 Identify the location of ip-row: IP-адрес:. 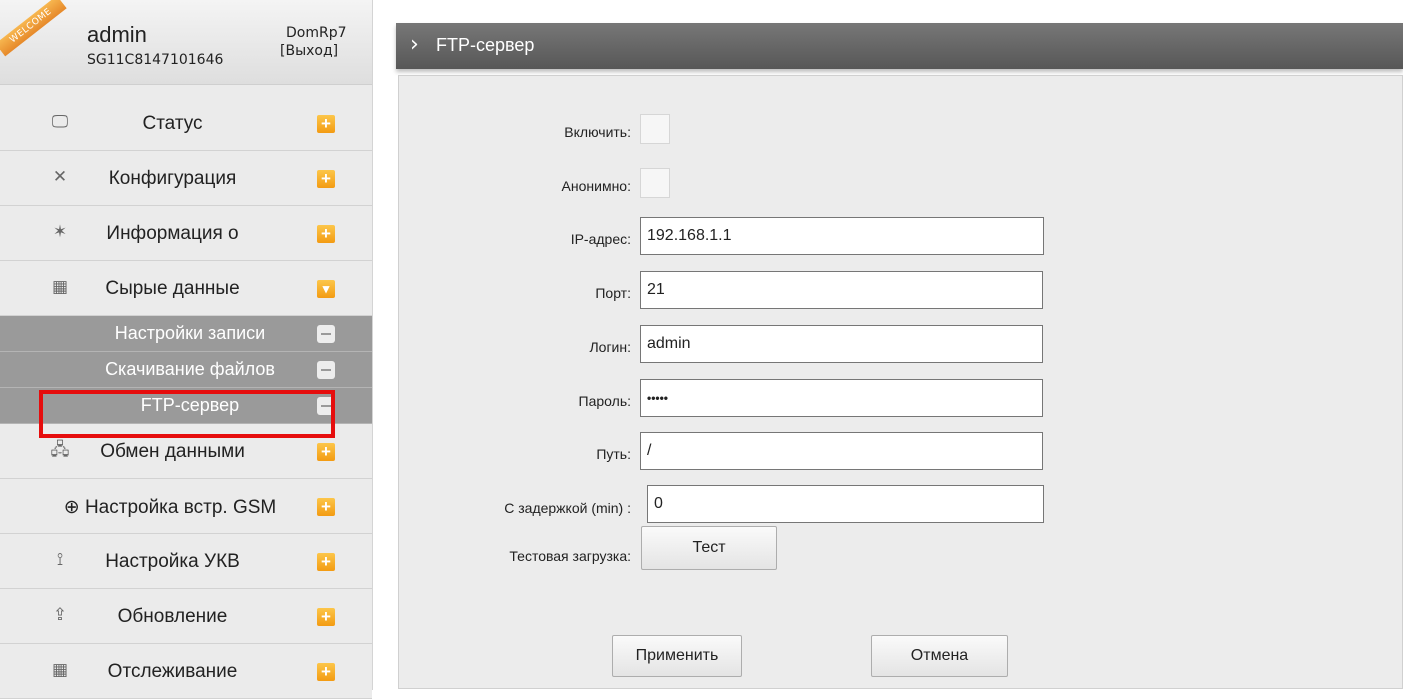
(515, 240).